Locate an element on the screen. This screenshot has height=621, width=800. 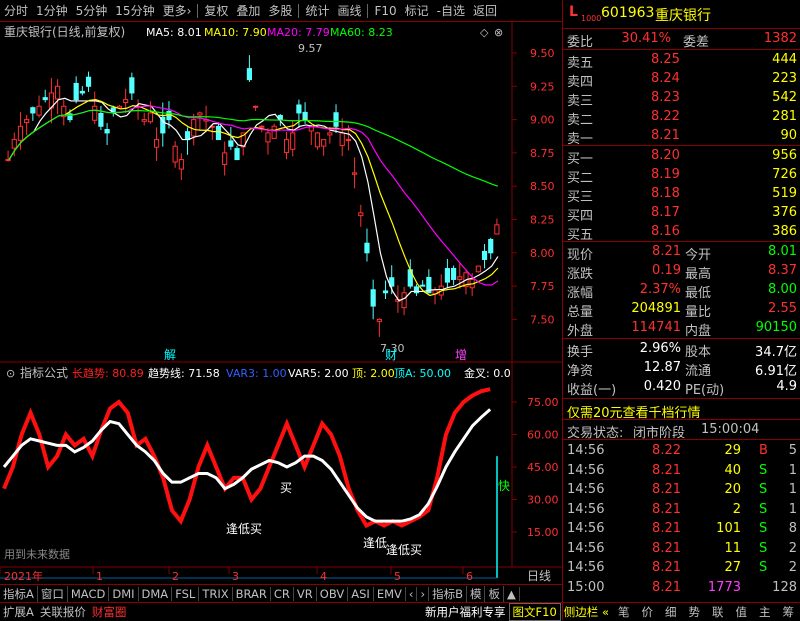
ind-value-1: 趋势线: 71.58 is located at coordinates (184, 373).